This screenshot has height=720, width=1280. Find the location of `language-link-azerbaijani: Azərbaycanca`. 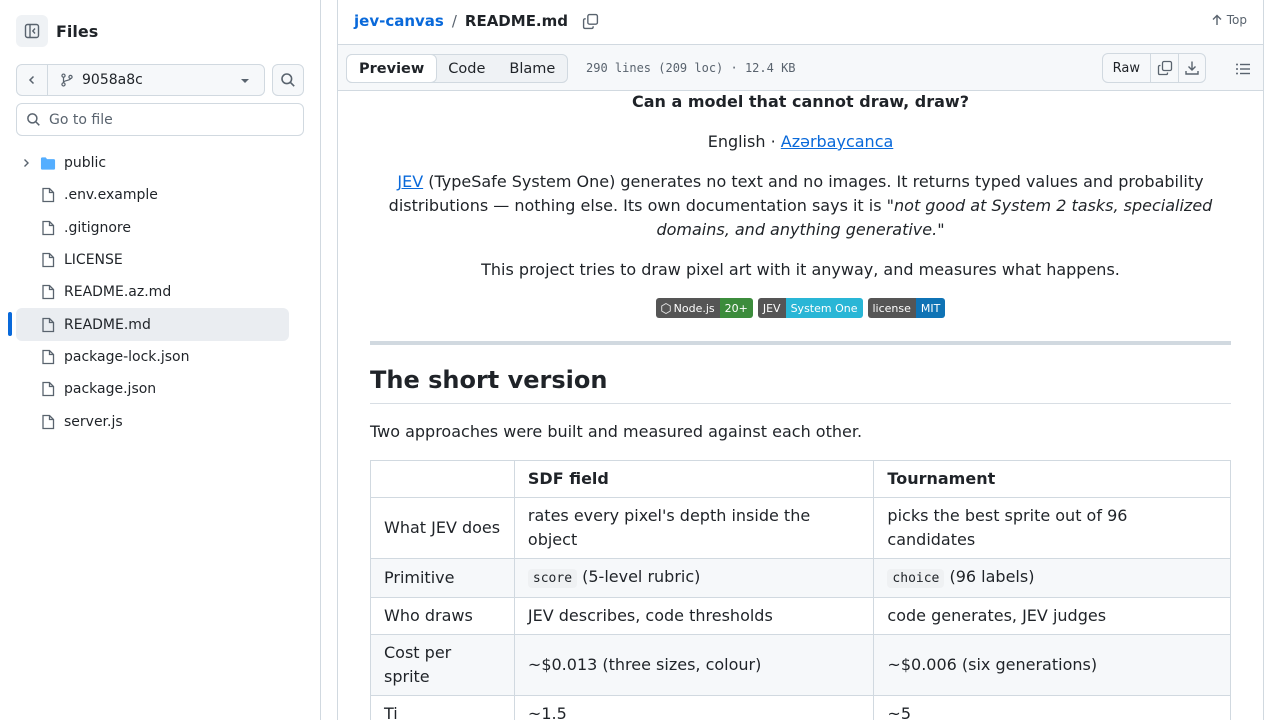

language-link-azerbaijani: Azərbaycanca is located at coordinates (837, 141).